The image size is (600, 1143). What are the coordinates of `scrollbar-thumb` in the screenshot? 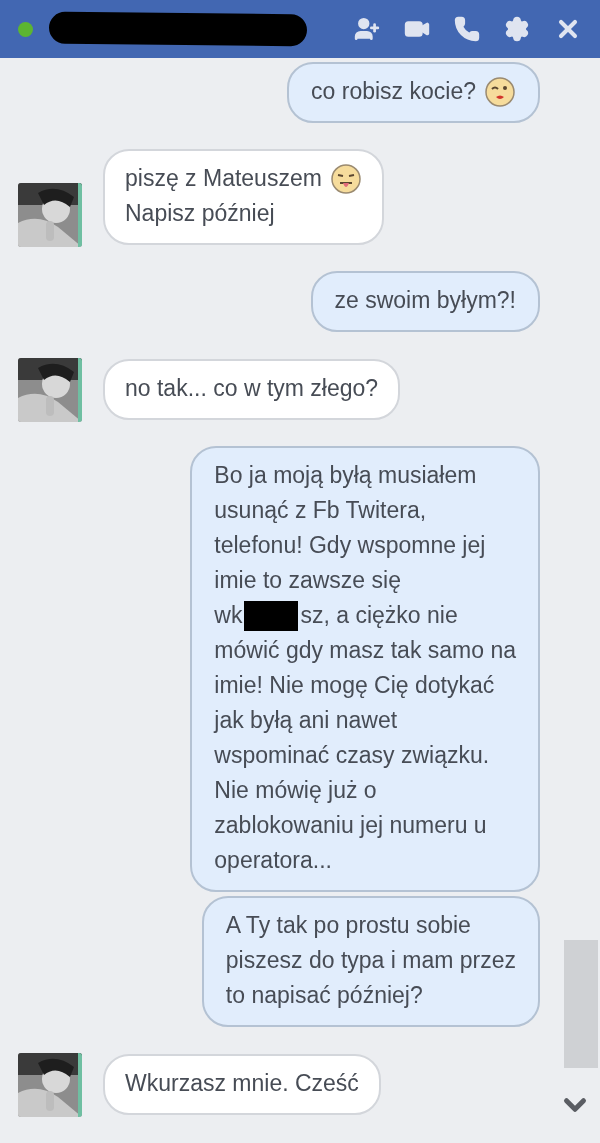 It's located at (581, 1004).